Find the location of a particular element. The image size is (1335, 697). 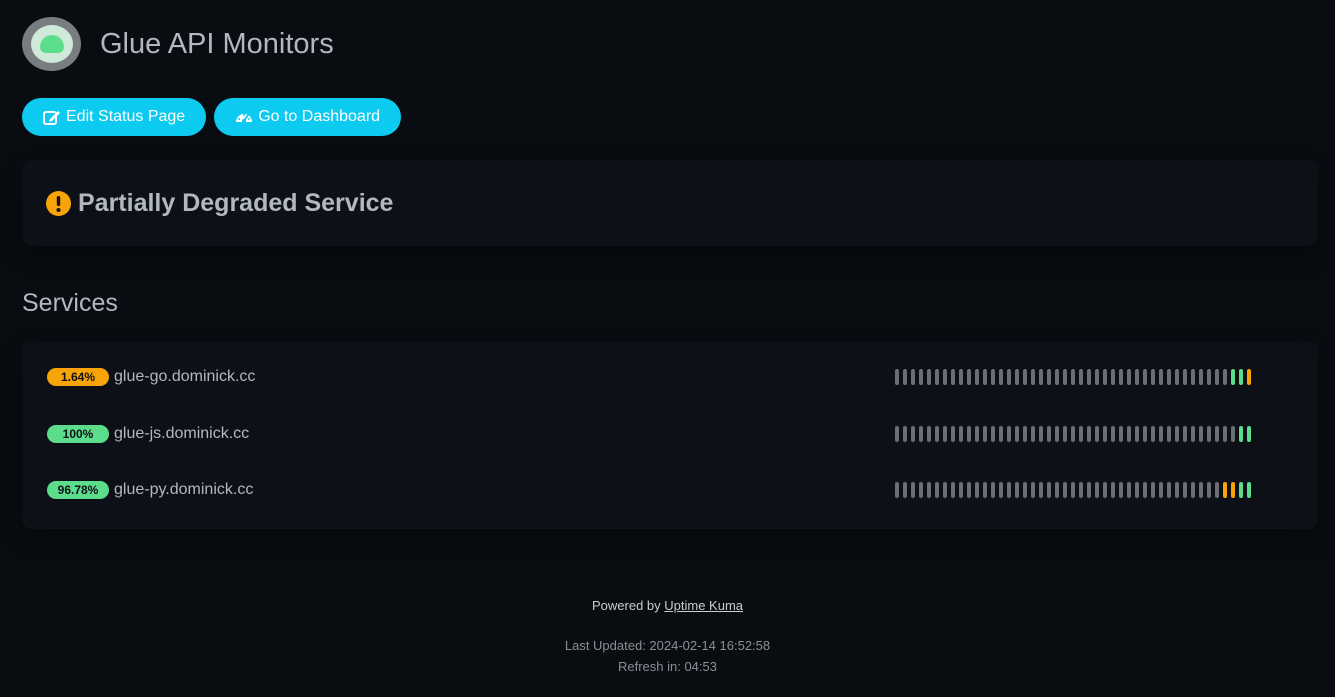

edit-status-page-button: Edit Status Page is located at coordinates (114, 117).